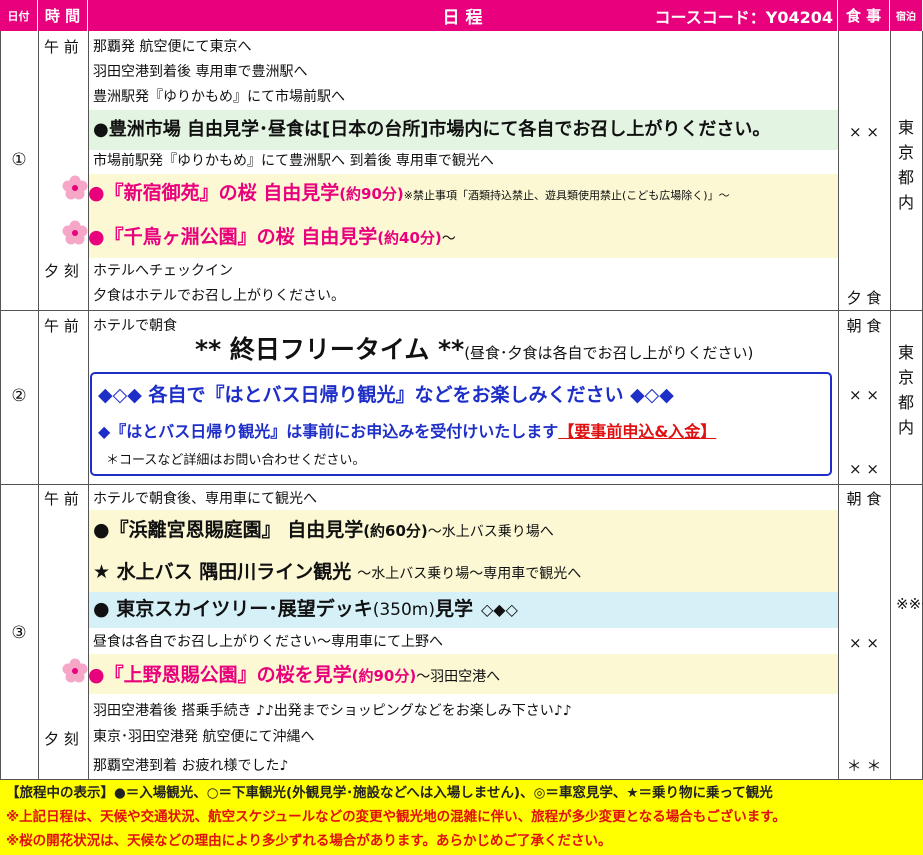 The width and height of the screenshot is (923, 855). Describe the element at coordinates (61, 326) in the screenshot. I see `day2-am-label: 午 前` at that location.